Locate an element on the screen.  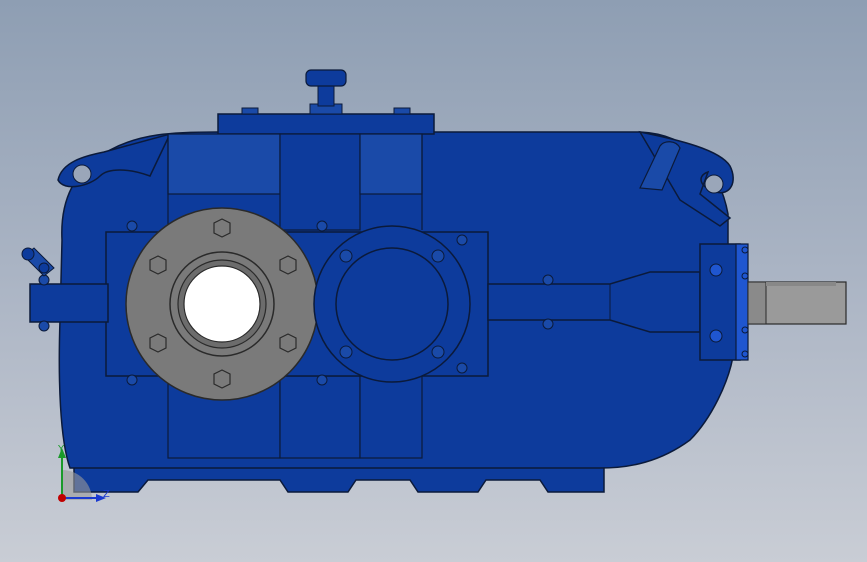
output-shaft is located at coordinates (797, 303).